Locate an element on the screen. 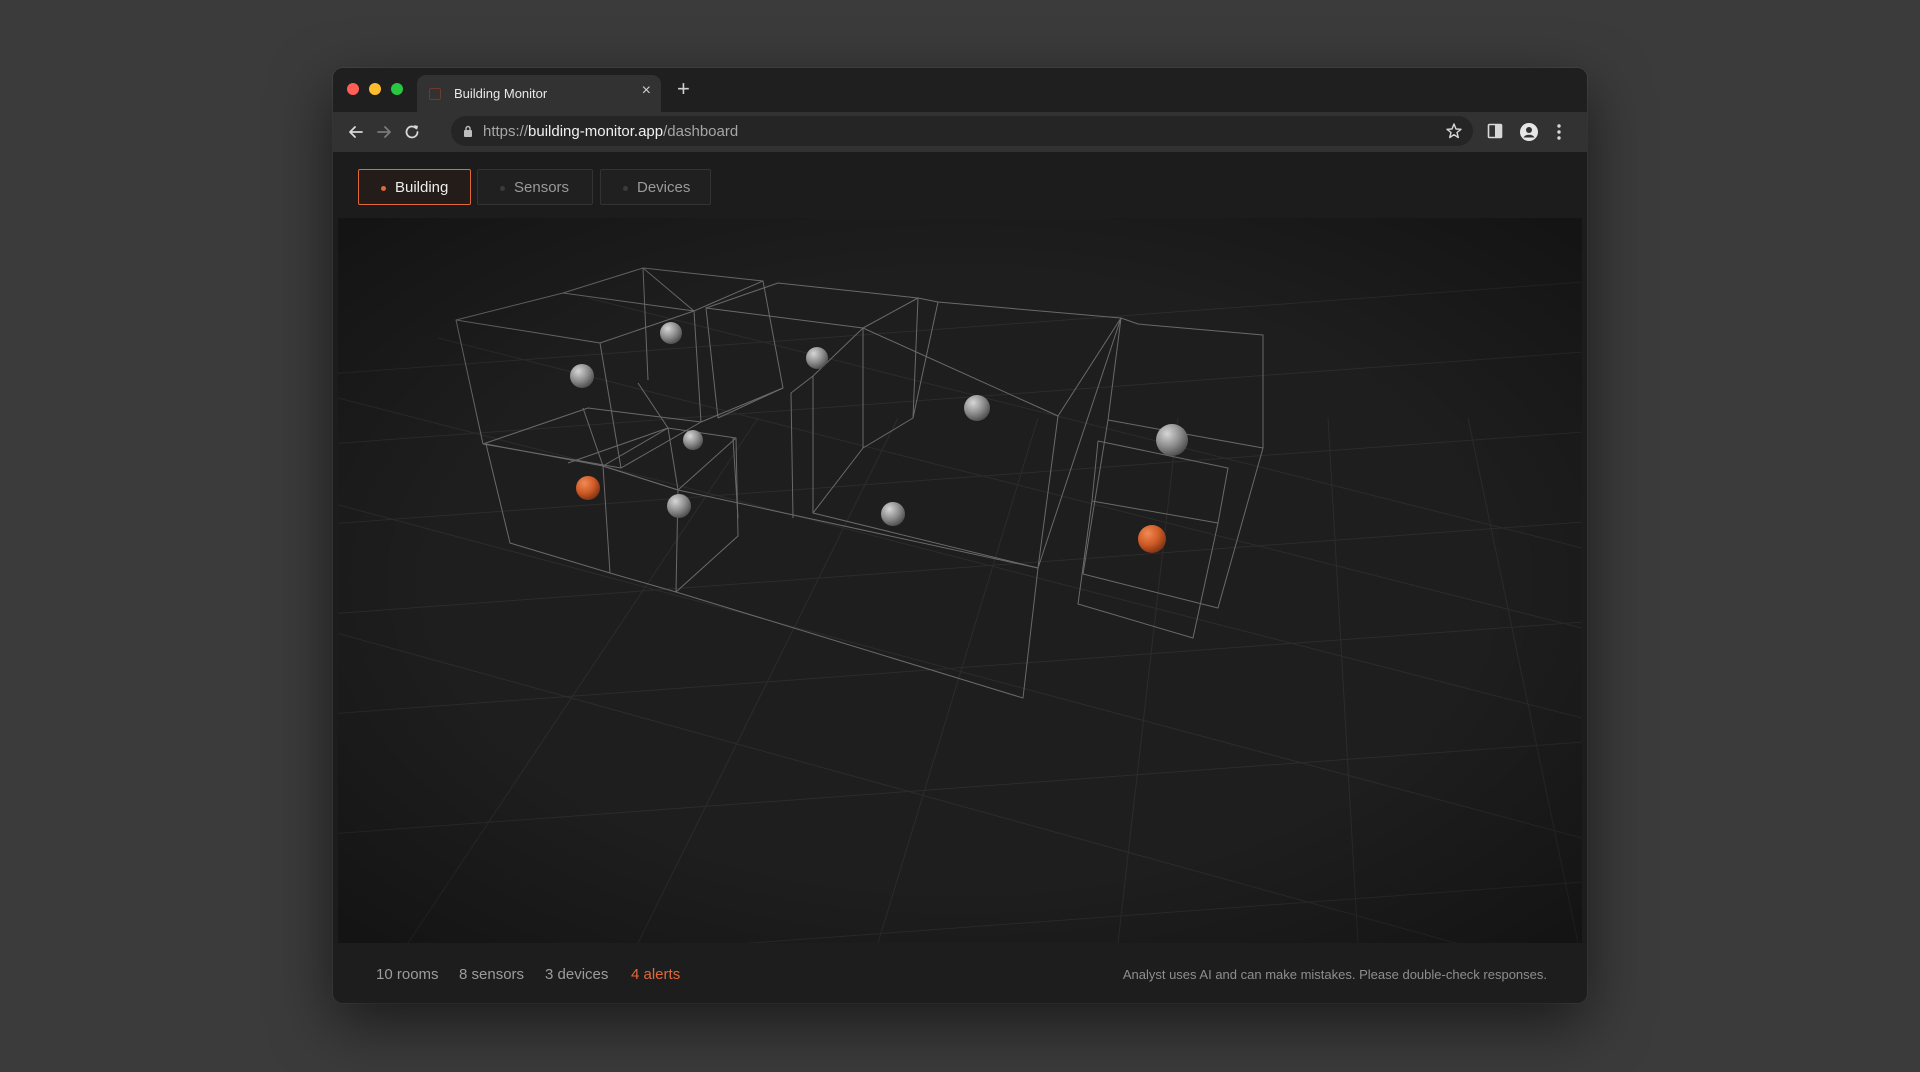 Image resolution: width=1920 pixels, height=1072 pixels. tab-close-icon: × is located at coordinates (646, 91).